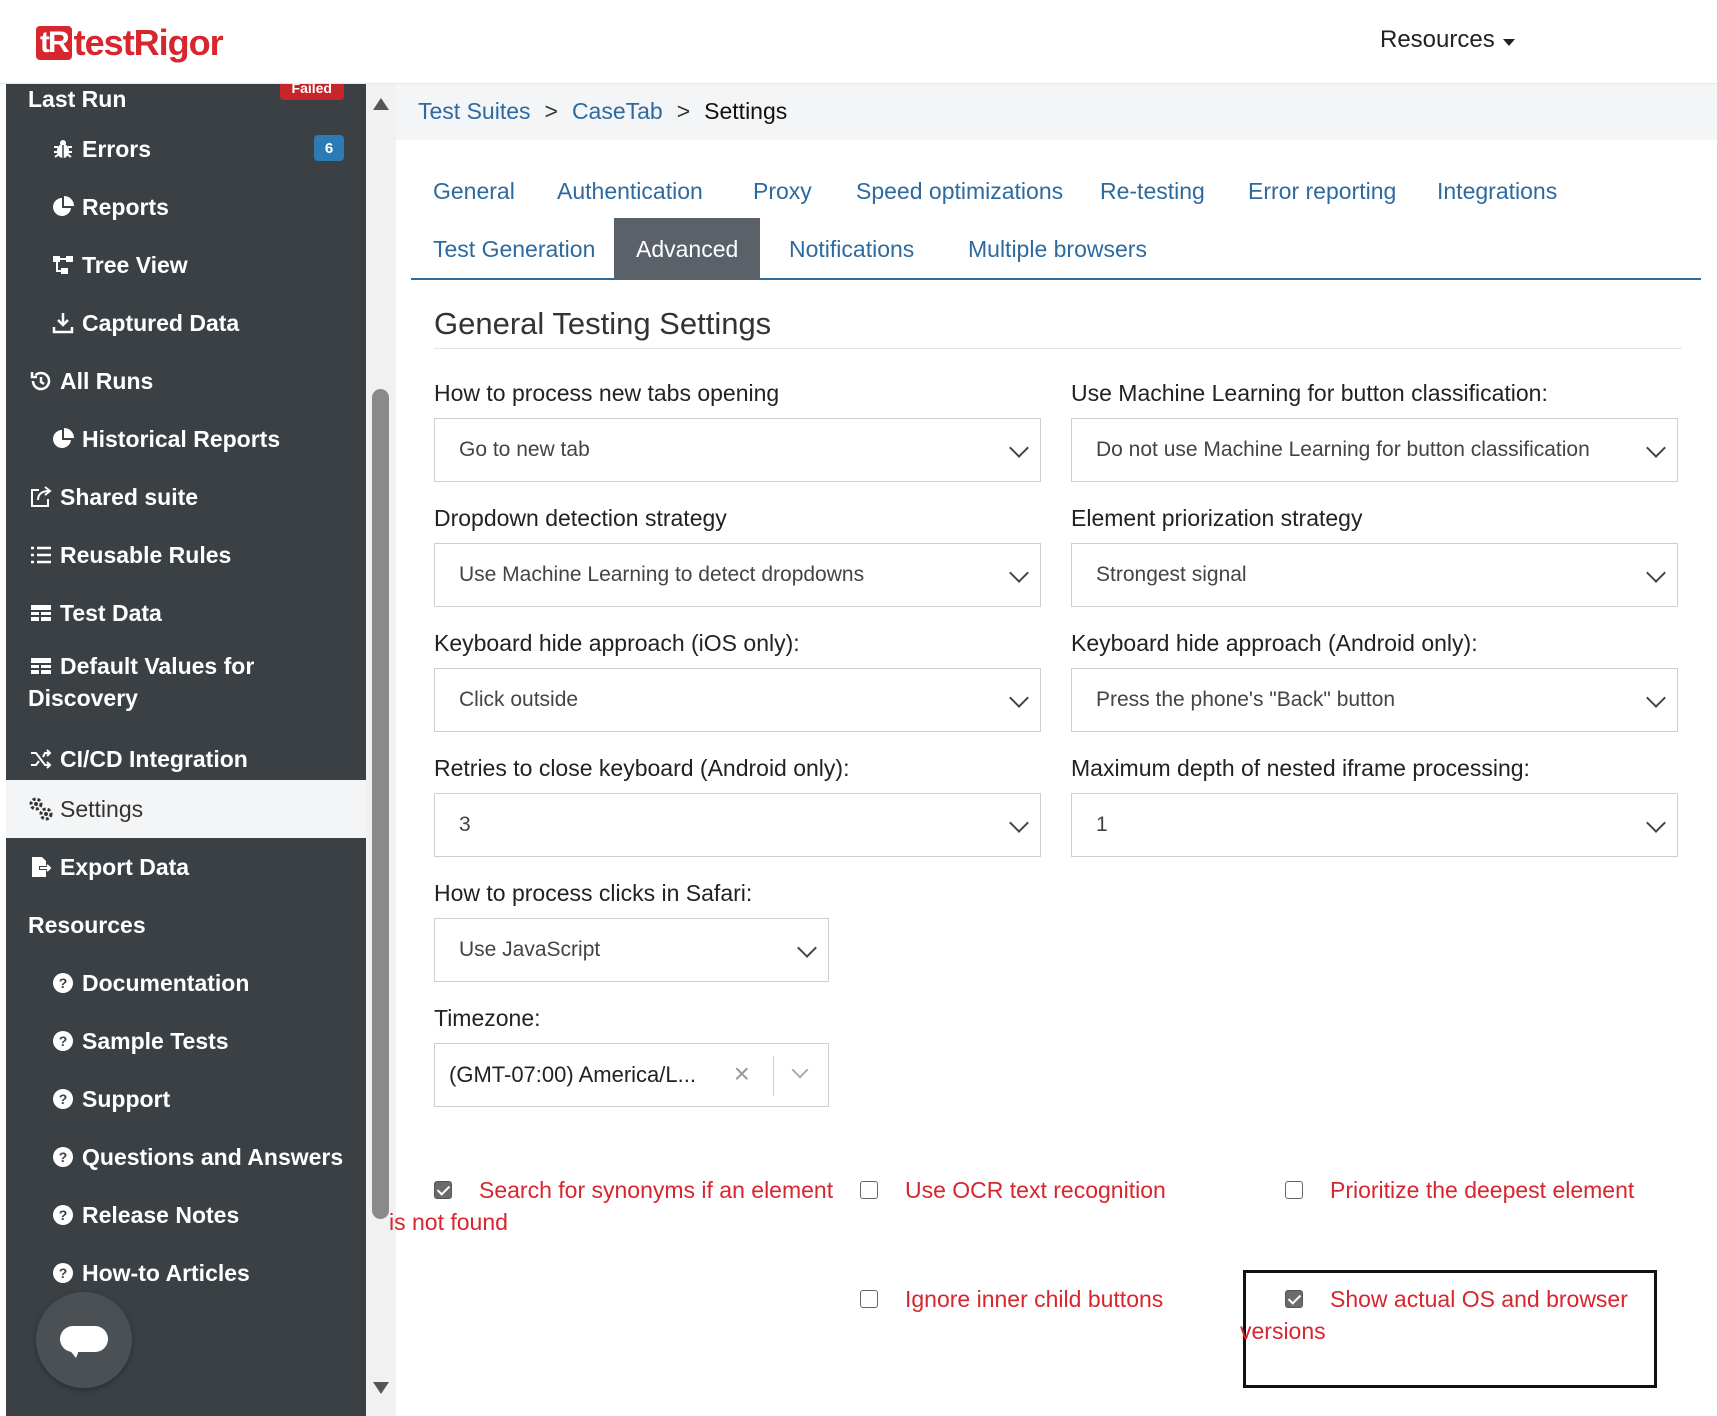 Image resolution: width=1717 pixels, height=1416 pixels. I want to click on keyboard-ios-value: Click outside, so click(519, 699).